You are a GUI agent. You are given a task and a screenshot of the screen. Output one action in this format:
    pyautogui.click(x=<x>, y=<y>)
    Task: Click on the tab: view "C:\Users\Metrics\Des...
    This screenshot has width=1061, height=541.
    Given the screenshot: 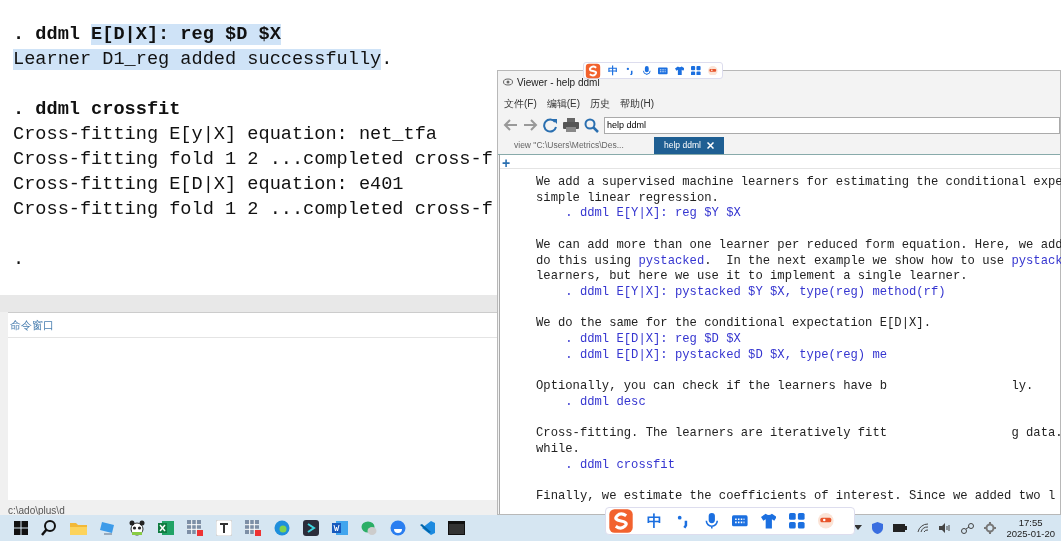 What is the action you would take?
    pyautogui.click(x=579, y=145)
    